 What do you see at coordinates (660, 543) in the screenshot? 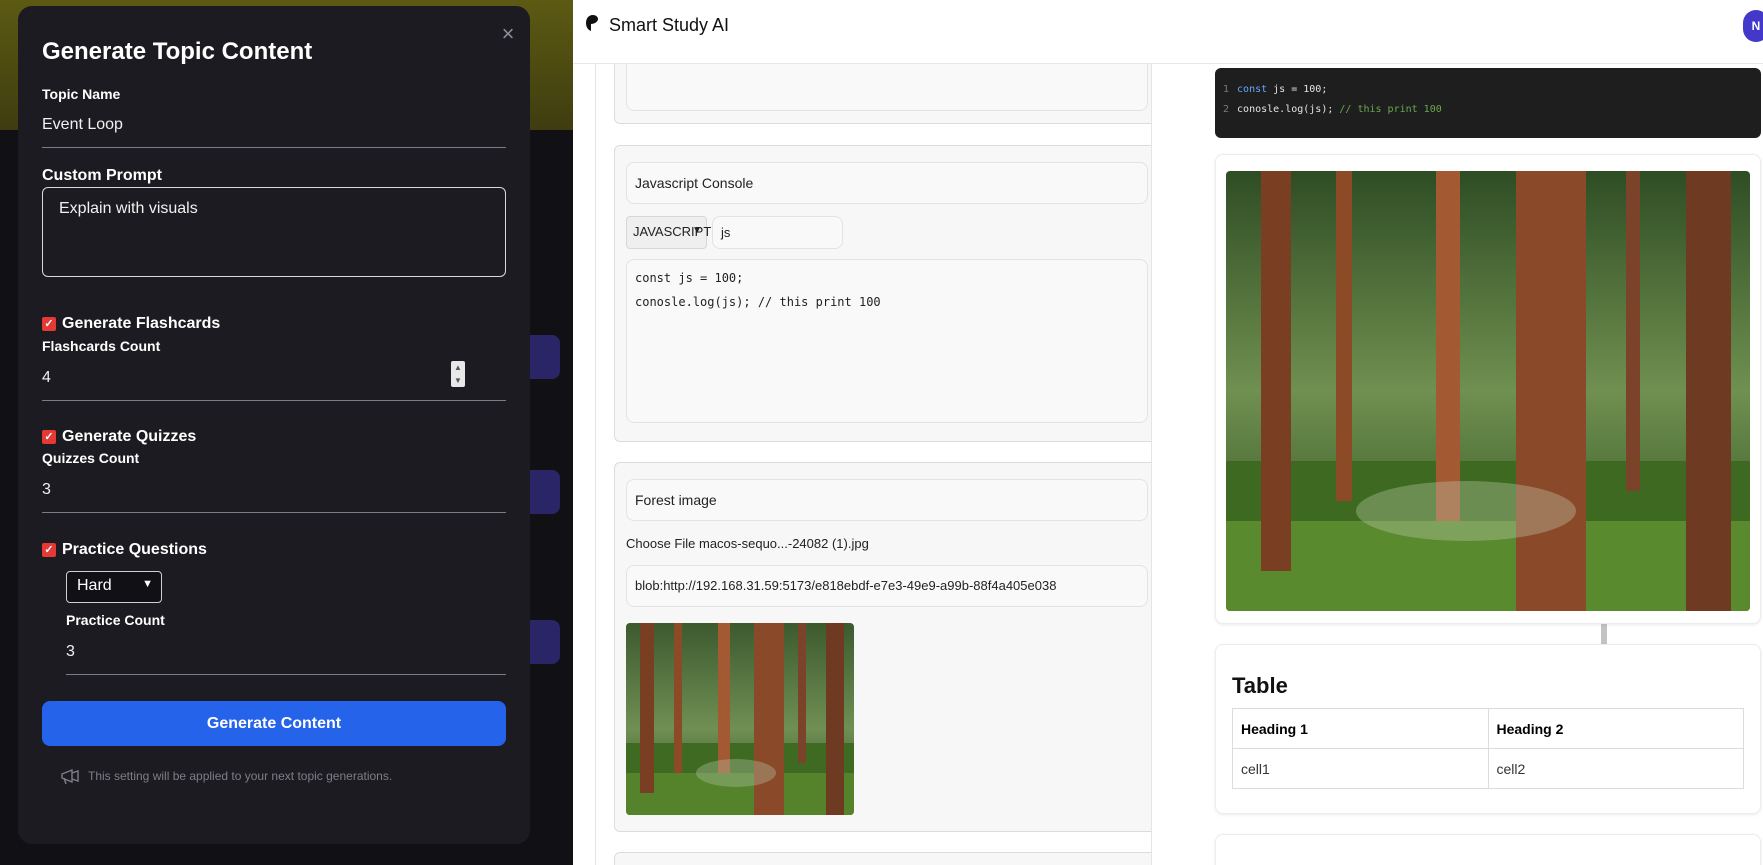
I see `choose-file-button: Choose File` at bounding box center [660, 543].